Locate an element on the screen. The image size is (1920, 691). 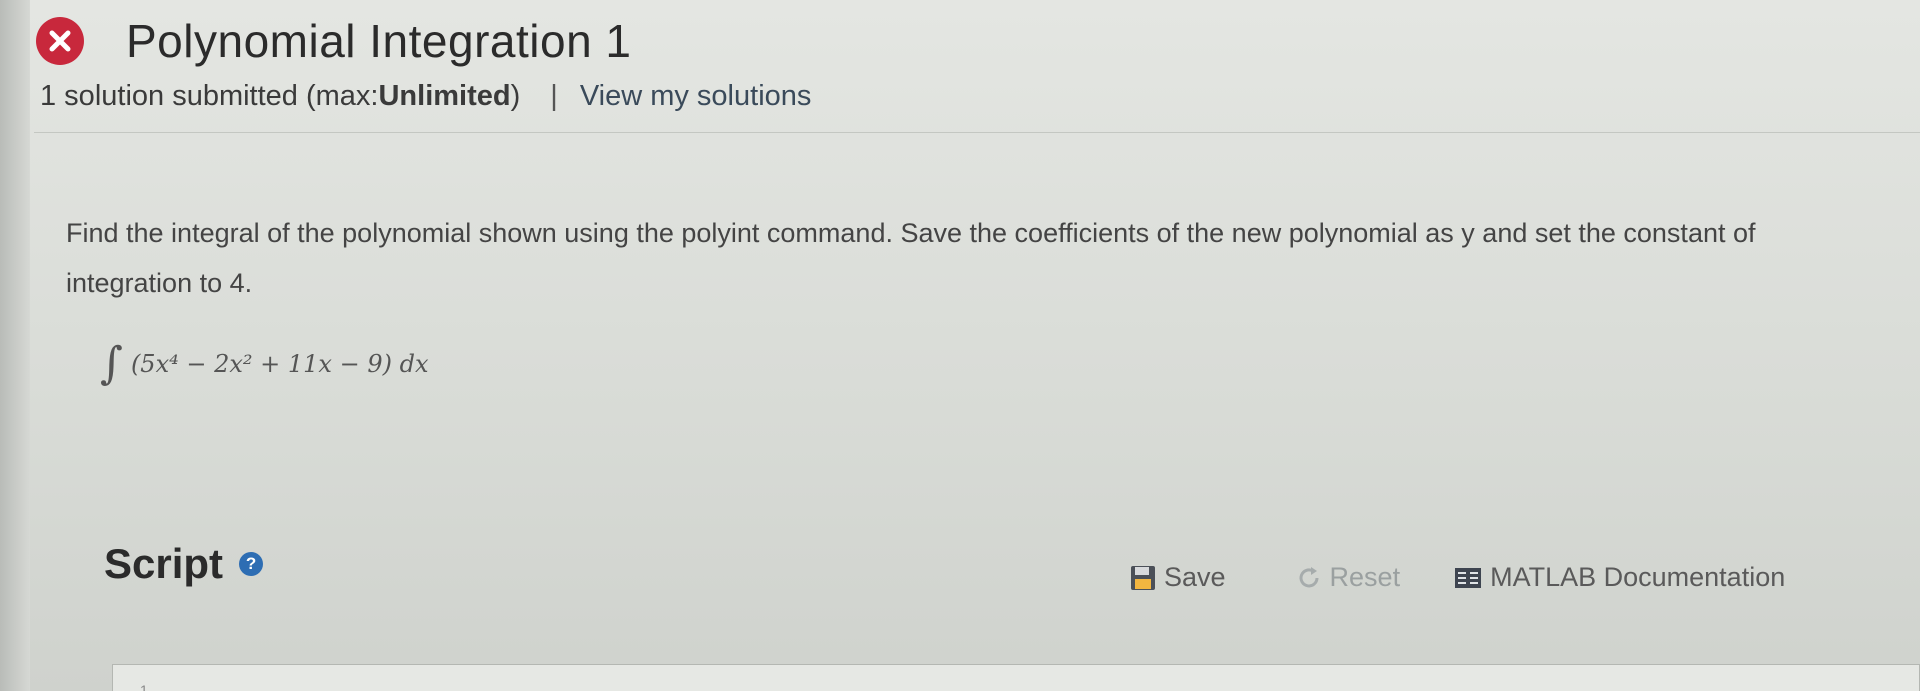
title-row: Polynomial Integration 1 is located at coordinates (334, 41).